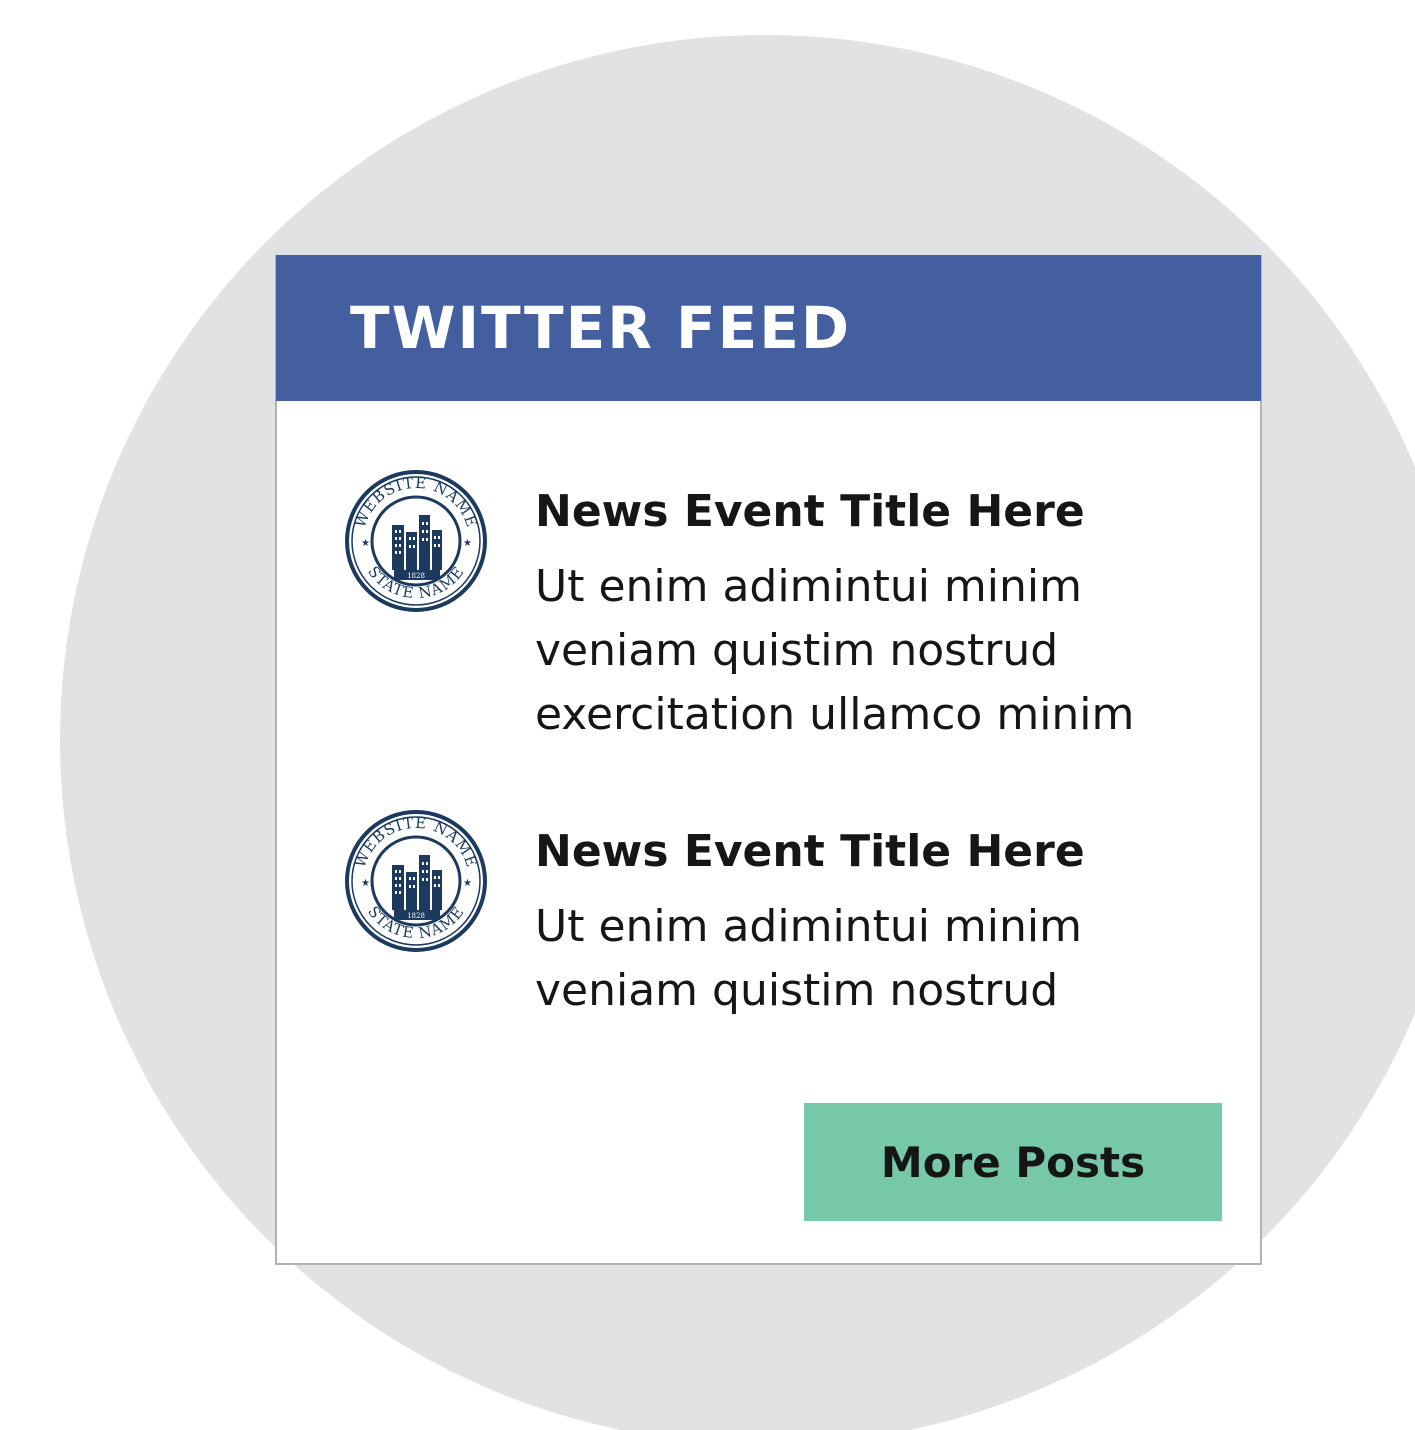  What do you see at coordinates (1013, 1162) in the screenshot?
I see `more-posts-button: More Posts` at bounding box center [1013, 1162].